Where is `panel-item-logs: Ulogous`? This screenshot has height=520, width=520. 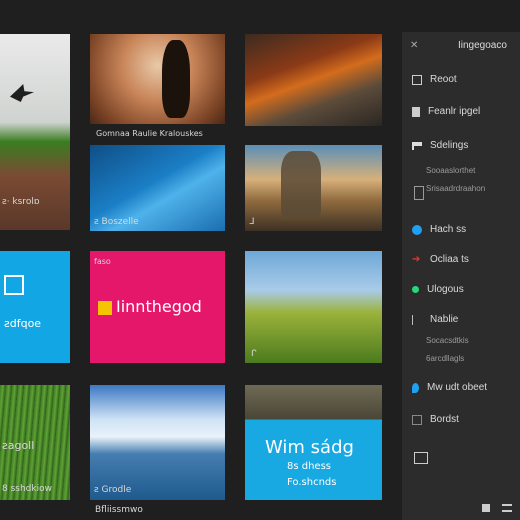 panel-item-logs: Ulogous is located at coordinates (438, 289).